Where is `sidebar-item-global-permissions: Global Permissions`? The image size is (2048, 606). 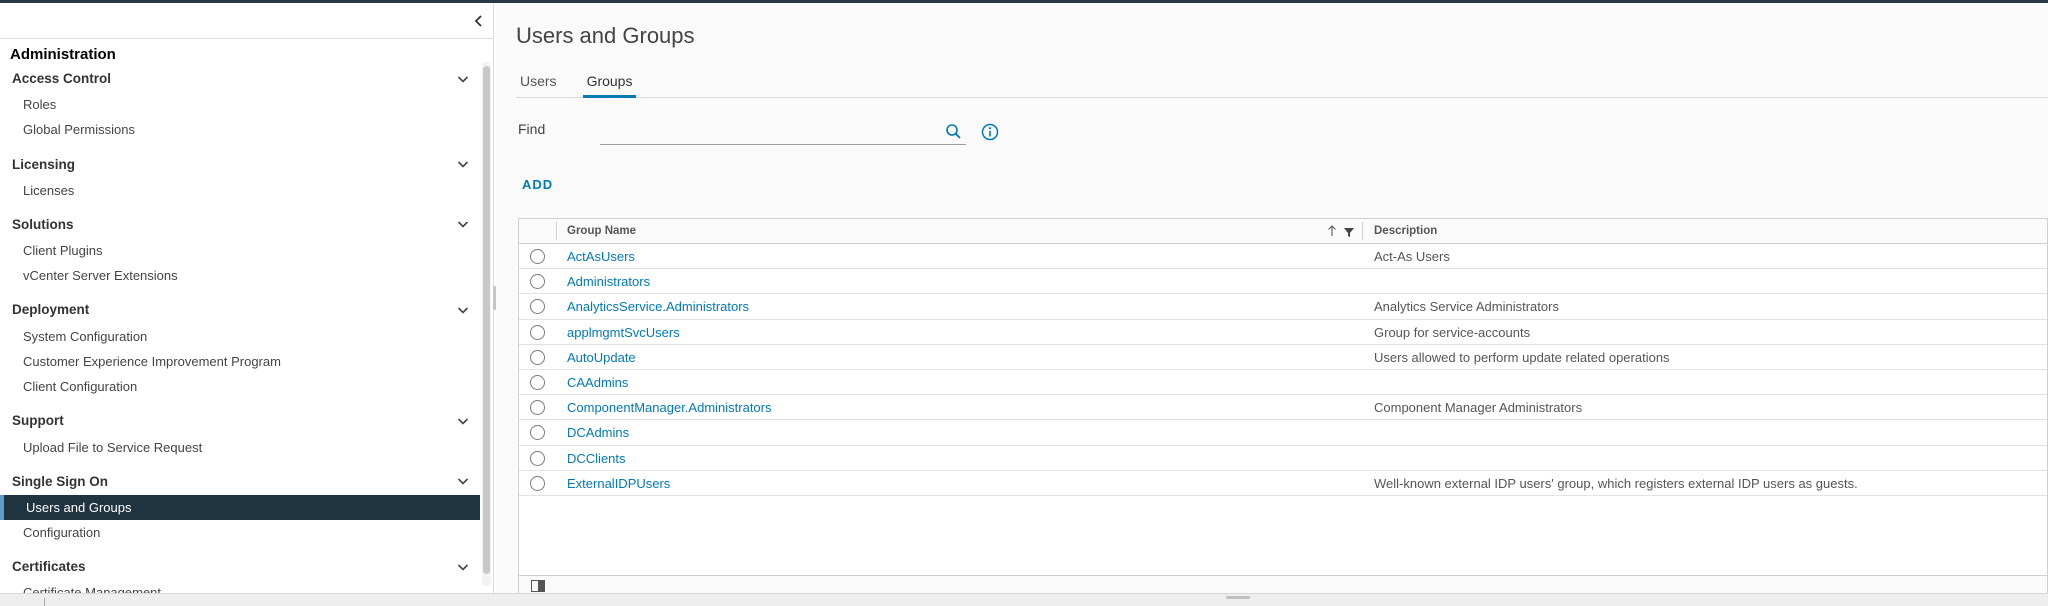 sidebar-item-global-permissions: Global Permissions is located at coordinates (241, 129).